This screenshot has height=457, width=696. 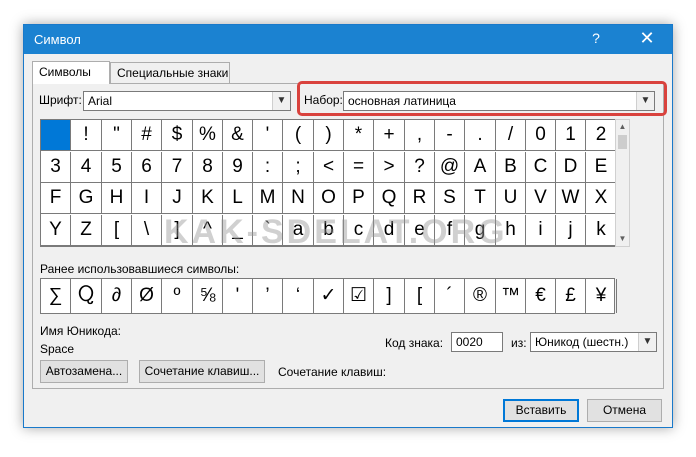 What do you see at coordinates (596, 38) in the screenshot?
I see `help-icon: ?` at bounding box center [596, 38].